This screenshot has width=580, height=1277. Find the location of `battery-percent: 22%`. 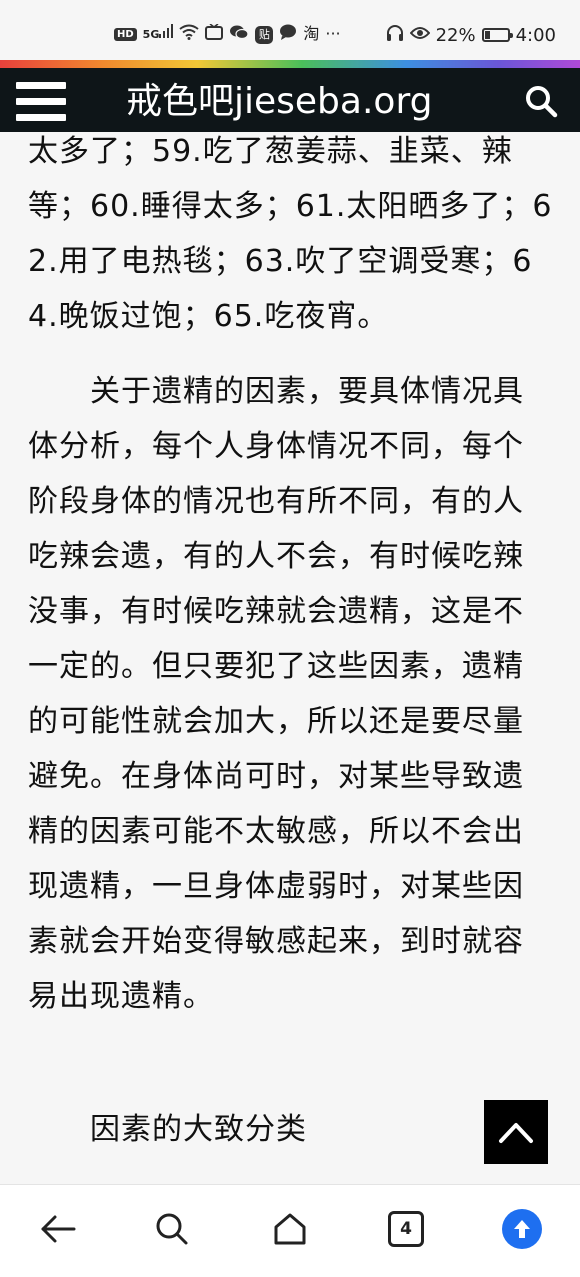

battery-percent: 22% is located at coordinates (455, 35).